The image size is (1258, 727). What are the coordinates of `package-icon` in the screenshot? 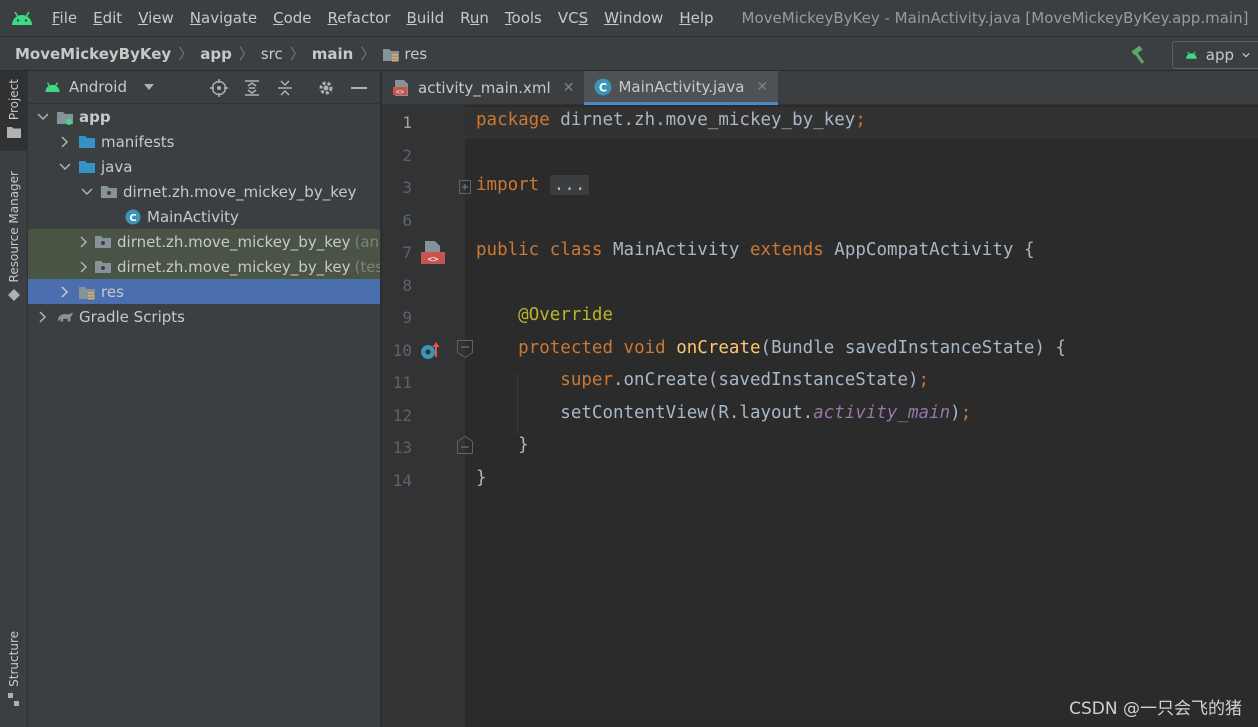 It's located at (103, 242).